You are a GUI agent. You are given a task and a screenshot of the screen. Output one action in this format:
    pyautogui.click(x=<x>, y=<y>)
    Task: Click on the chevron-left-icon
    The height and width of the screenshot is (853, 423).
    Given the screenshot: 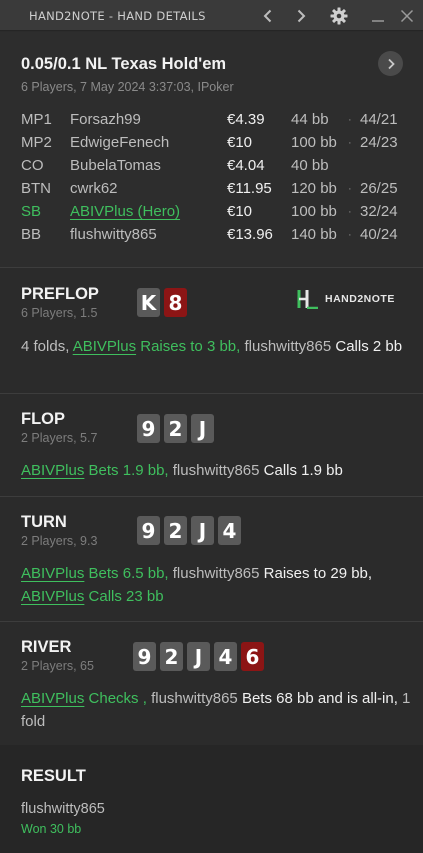 What is the action you would take?
    pyautogui.click(x=268, y=16)
    